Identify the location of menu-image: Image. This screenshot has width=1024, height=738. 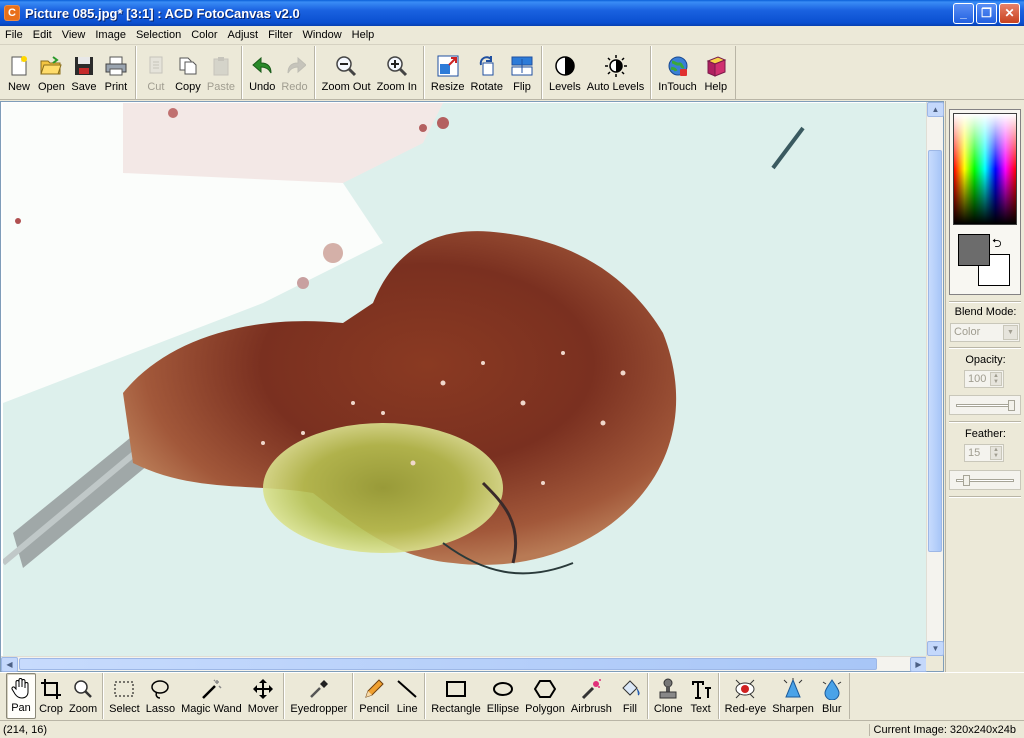
(110, 35).